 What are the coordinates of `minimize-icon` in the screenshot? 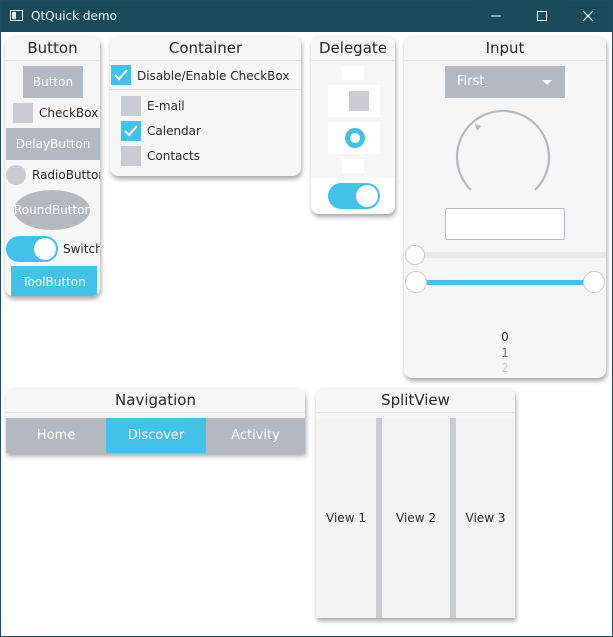 It's located at (496, 16).